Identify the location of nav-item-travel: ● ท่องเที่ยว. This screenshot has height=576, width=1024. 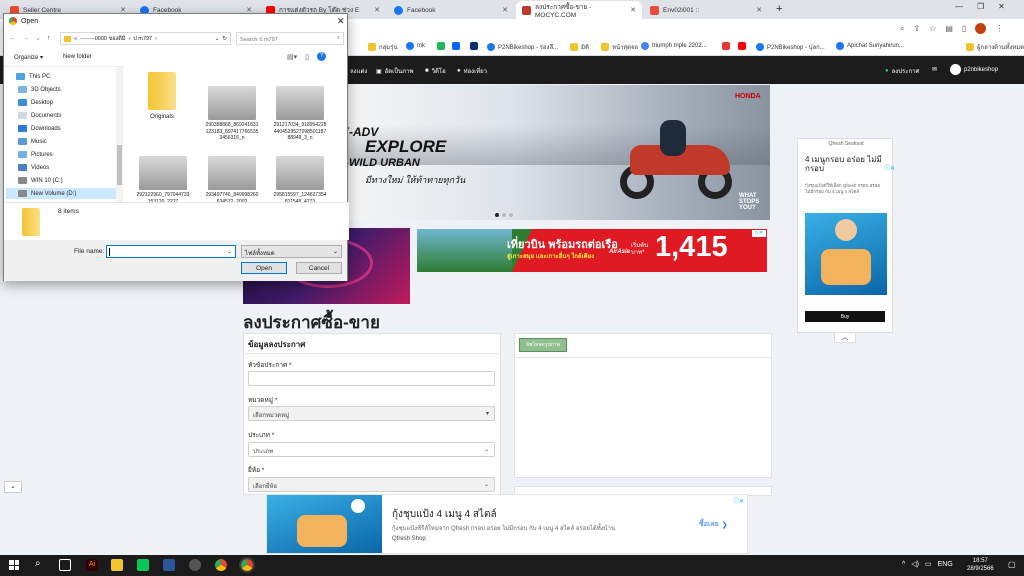
(472, 71).